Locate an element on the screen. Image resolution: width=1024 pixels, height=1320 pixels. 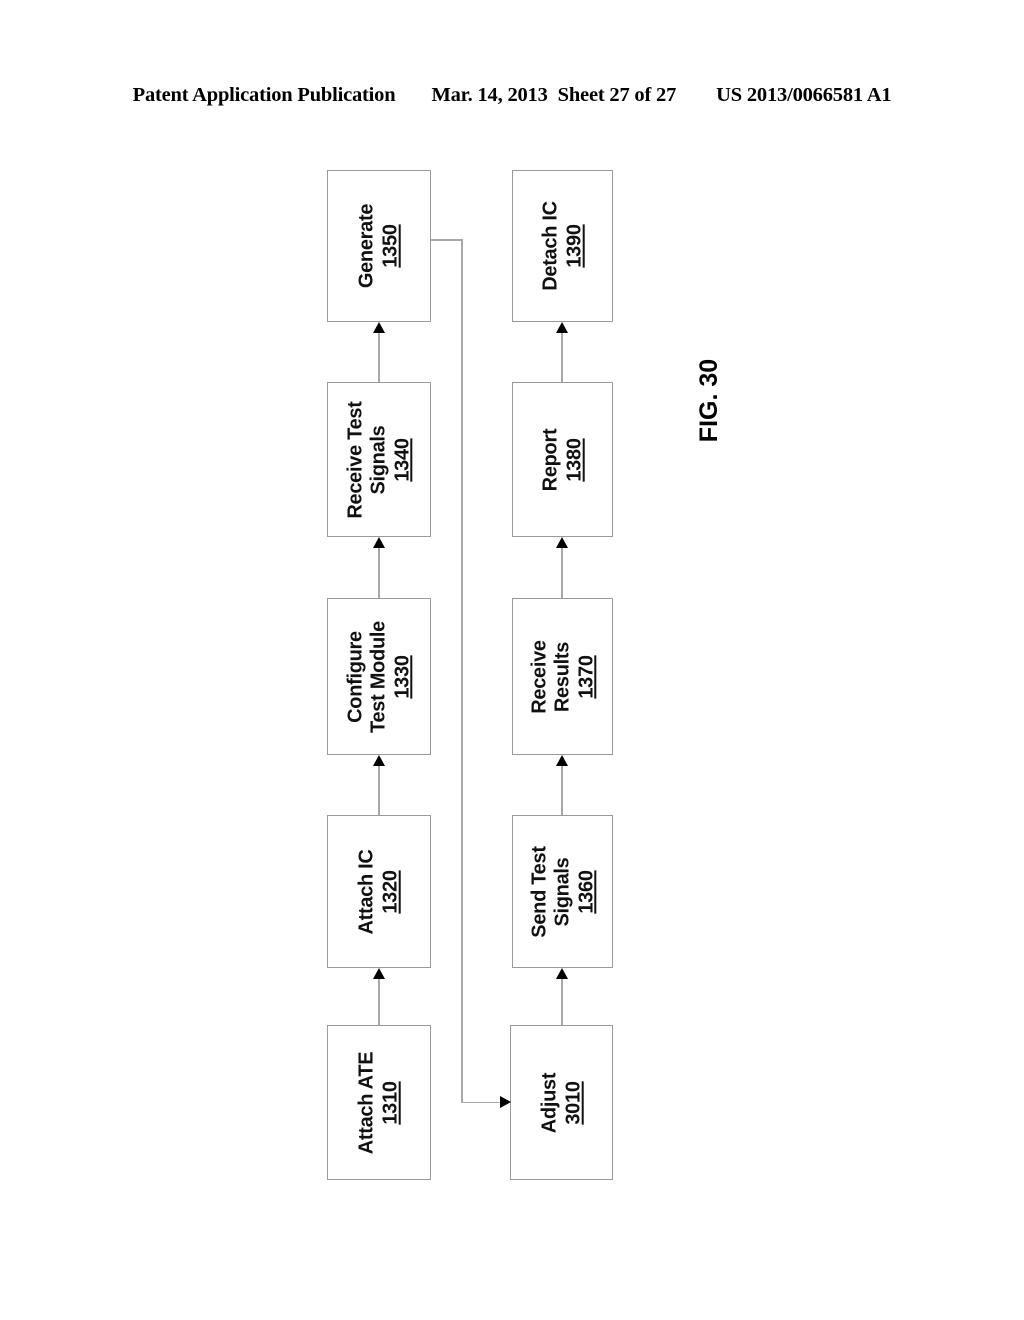
flow-block-generate-content: Generate 1350 is located at coordinates (379, 246).